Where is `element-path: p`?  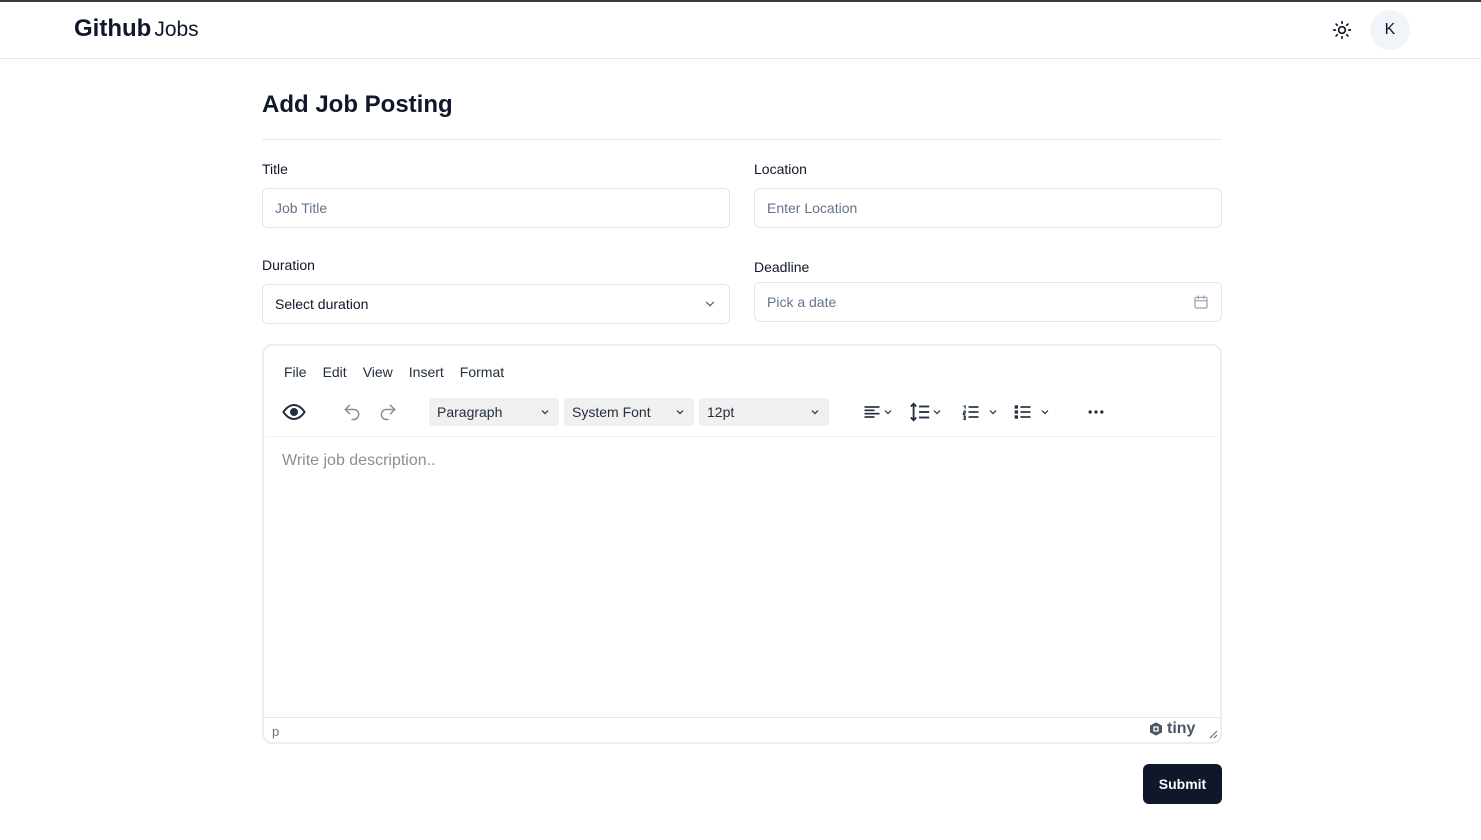 element-path: p is located at coordinates (275, 731).